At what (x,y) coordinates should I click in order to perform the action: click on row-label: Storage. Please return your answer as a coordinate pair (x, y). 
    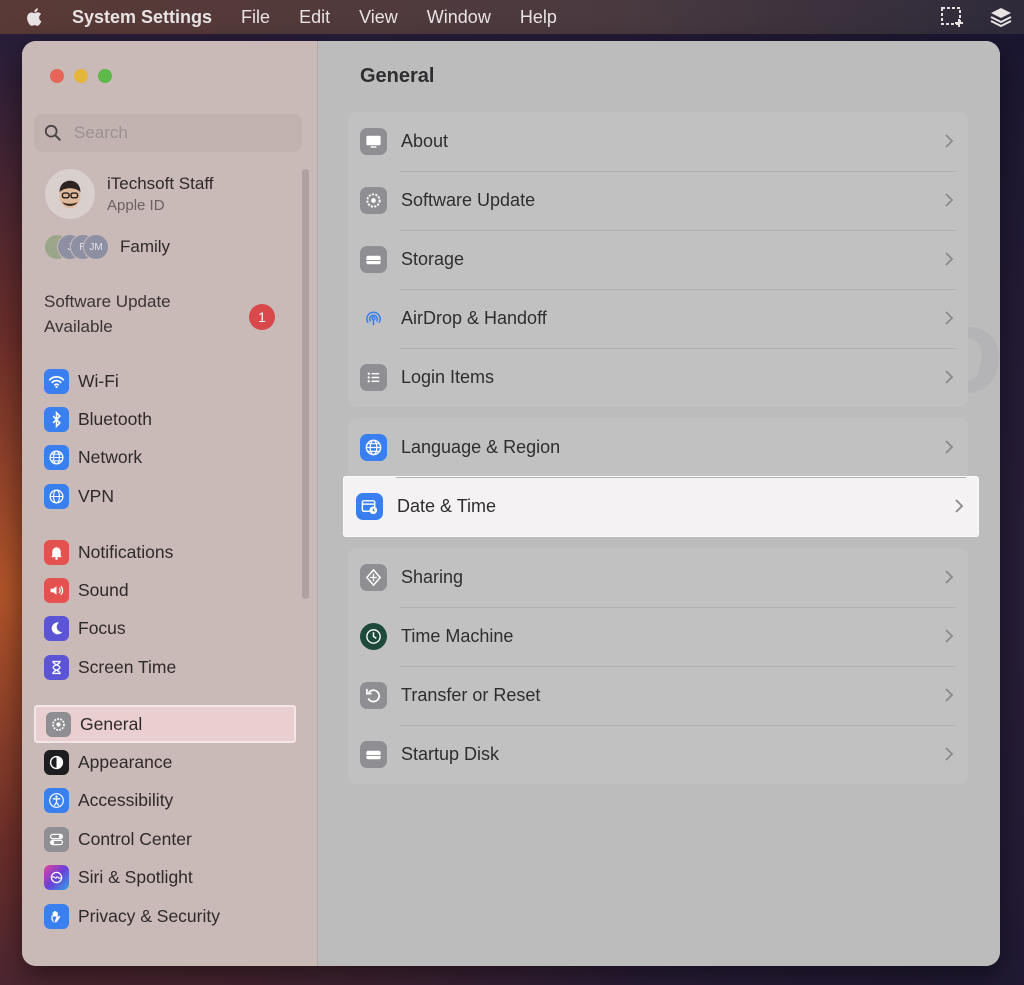
    Looking at the image, I should click on (433, 259).